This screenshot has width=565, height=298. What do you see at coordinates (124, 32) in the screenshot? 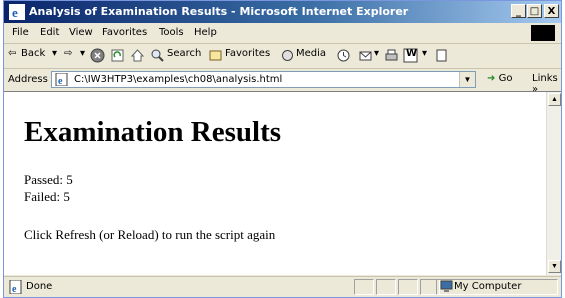
I see `menu-favorites: Favorites` at bounding box center [124, 32].